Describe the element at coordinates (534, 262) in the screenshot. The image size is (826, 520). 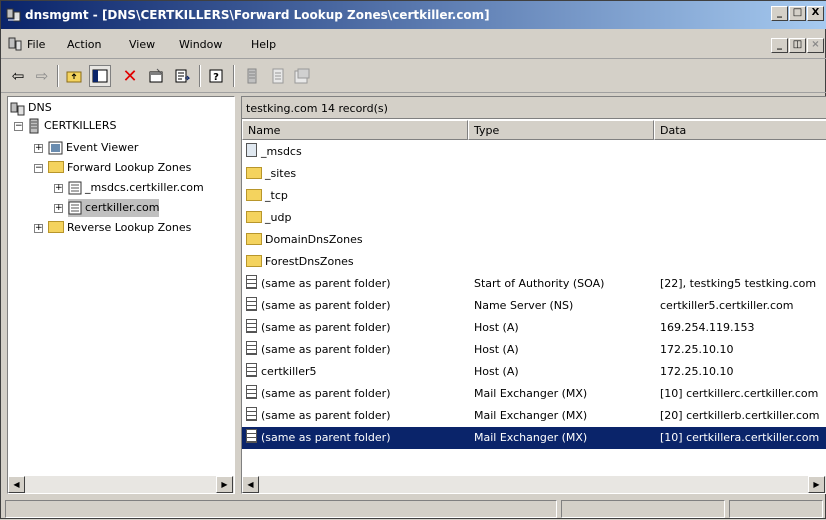
I see `table-row: ForestDnsZones` at that location.